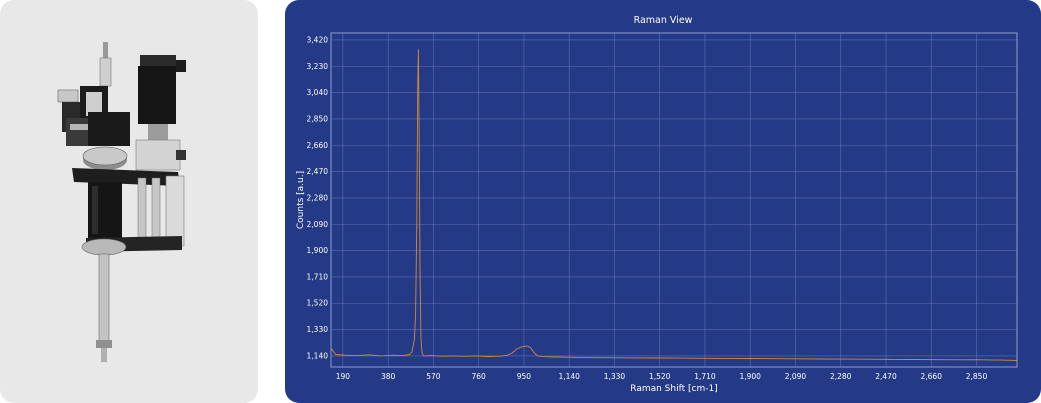 The height and width of the screenshot is (403, 1041). What do you see at coordinates (886, 376) in the screenshot?
I see `x-tick-label: 2,470` at bounding box center [886, 376].